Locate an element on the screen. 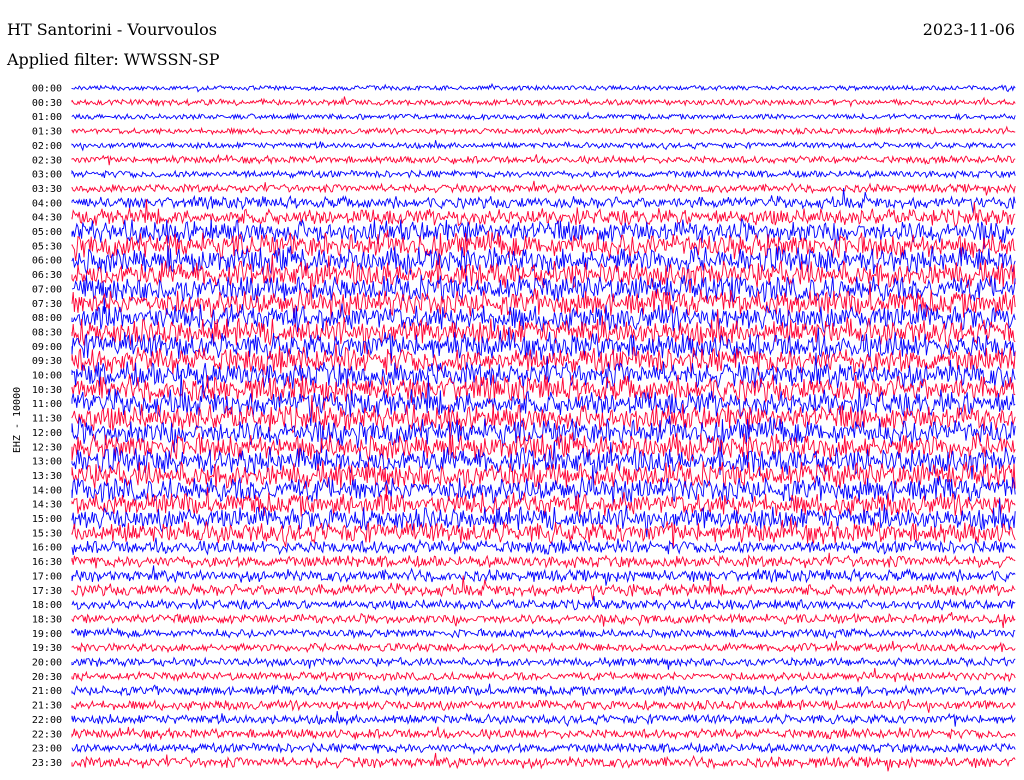  time-label: 21:30 is located at coordinates (47, 706).